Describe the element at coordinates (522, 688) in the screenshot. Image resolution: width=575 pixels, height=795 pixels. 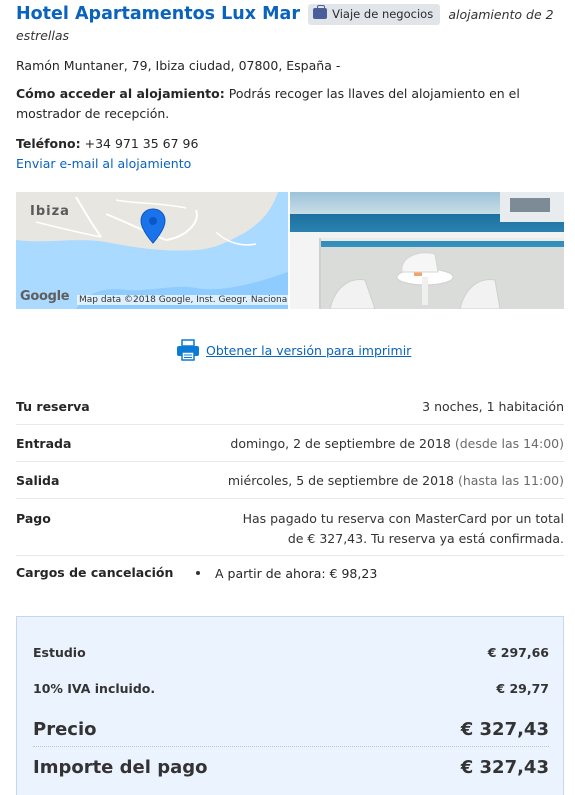
I see `vat-value: € 29,77` at that location.